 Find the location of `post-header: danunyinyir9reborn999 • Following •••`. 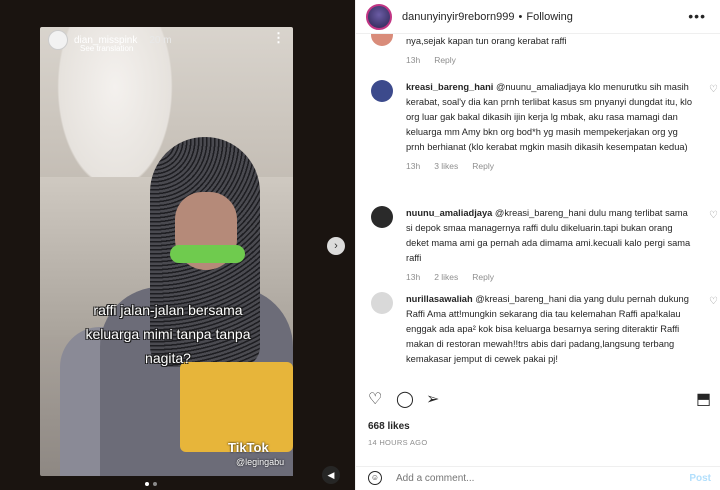

post-header: danunyinyir9reborn999 • Following ••• is located at coordinates (538, 17).